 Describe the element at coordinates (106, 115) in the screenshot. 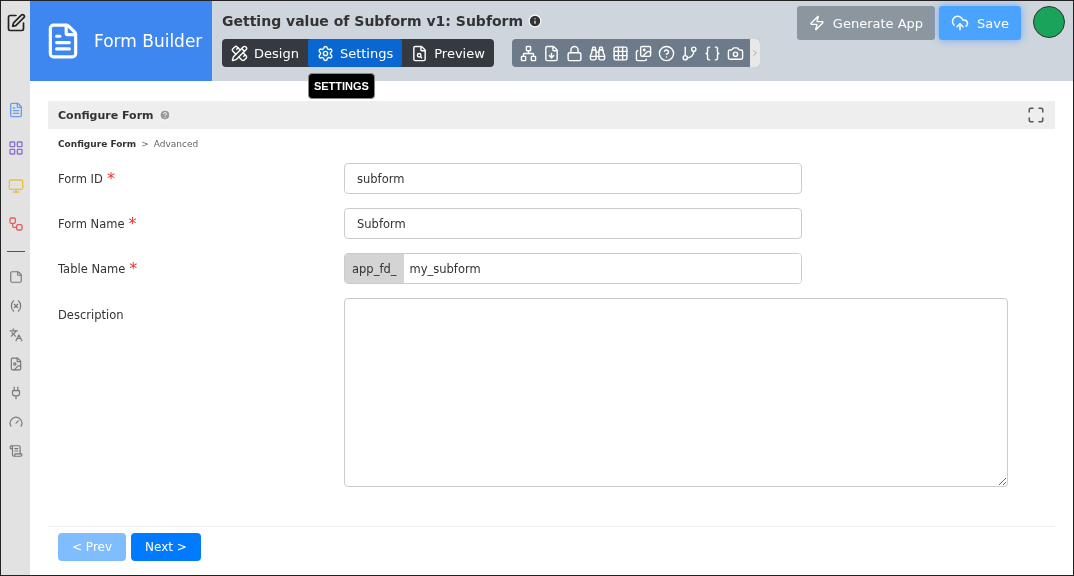

I see `panel-title: Configure Form` at that location.